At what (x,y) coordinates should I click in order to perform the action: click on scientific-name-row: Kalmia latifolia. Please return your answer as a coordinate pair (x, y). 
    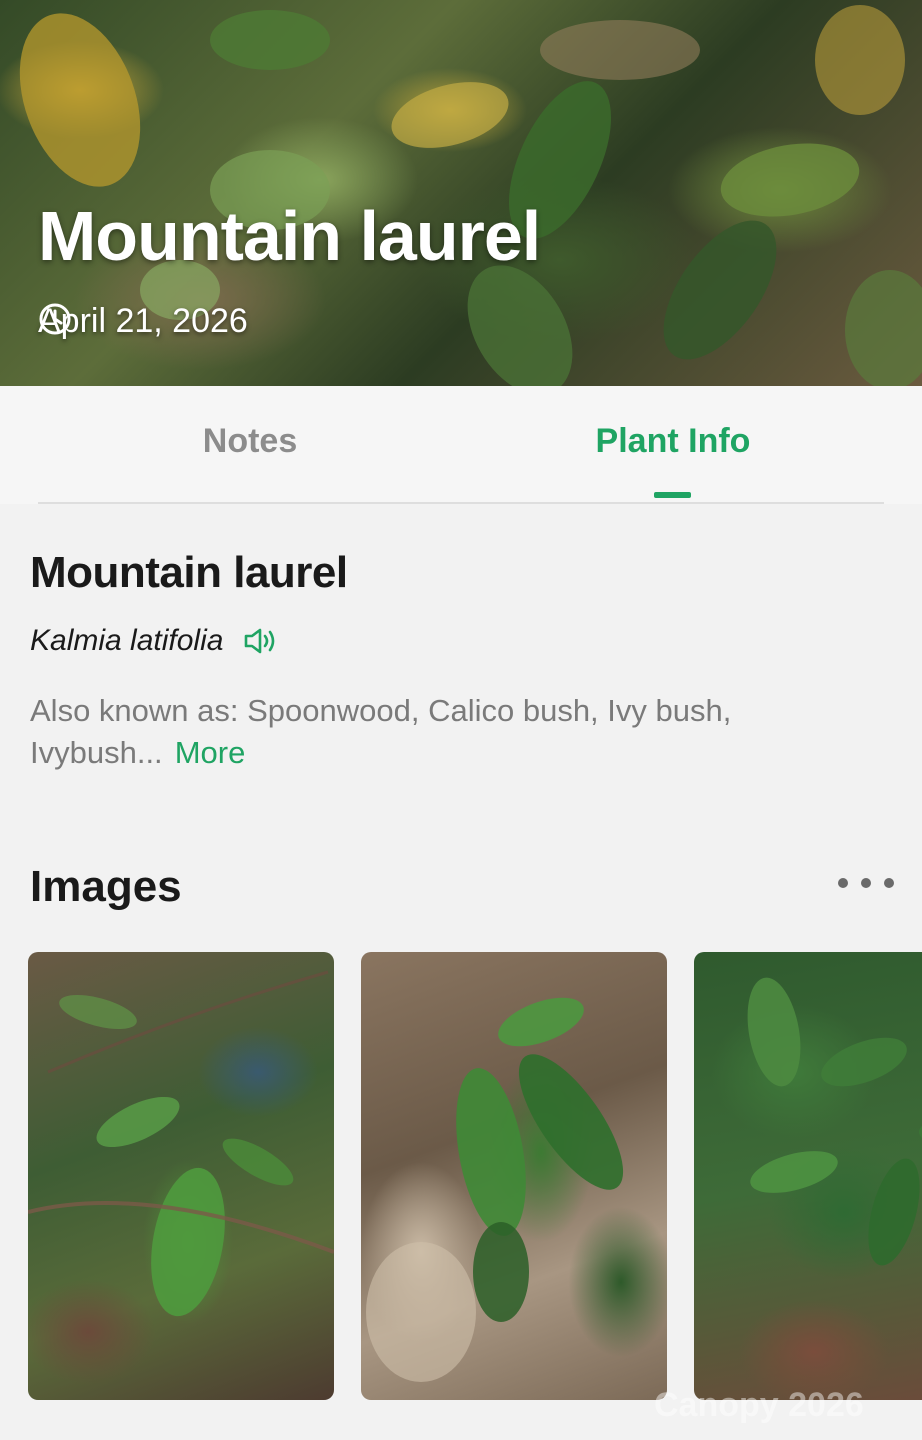
    Looking at the image, I should click on (154, 641).